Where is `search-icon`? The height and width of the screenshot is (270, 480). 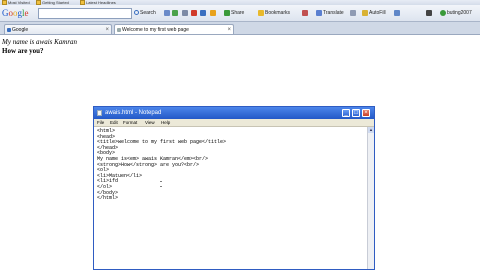 search-icon is located at coordinates (136, 13).